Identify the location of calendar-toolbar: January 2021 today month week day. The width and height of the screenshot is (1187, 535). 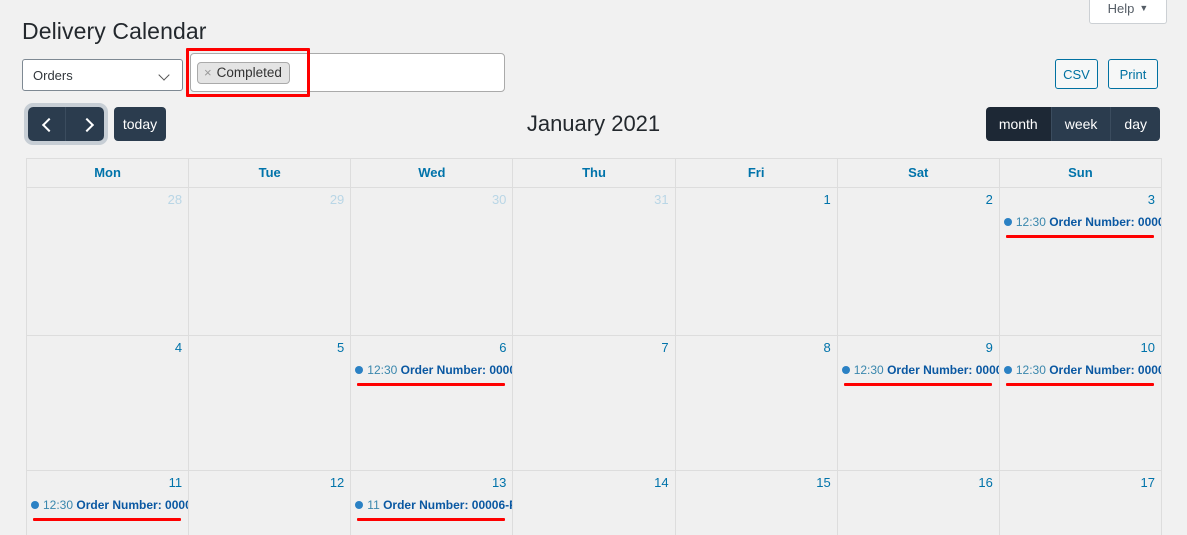
(593, 124).